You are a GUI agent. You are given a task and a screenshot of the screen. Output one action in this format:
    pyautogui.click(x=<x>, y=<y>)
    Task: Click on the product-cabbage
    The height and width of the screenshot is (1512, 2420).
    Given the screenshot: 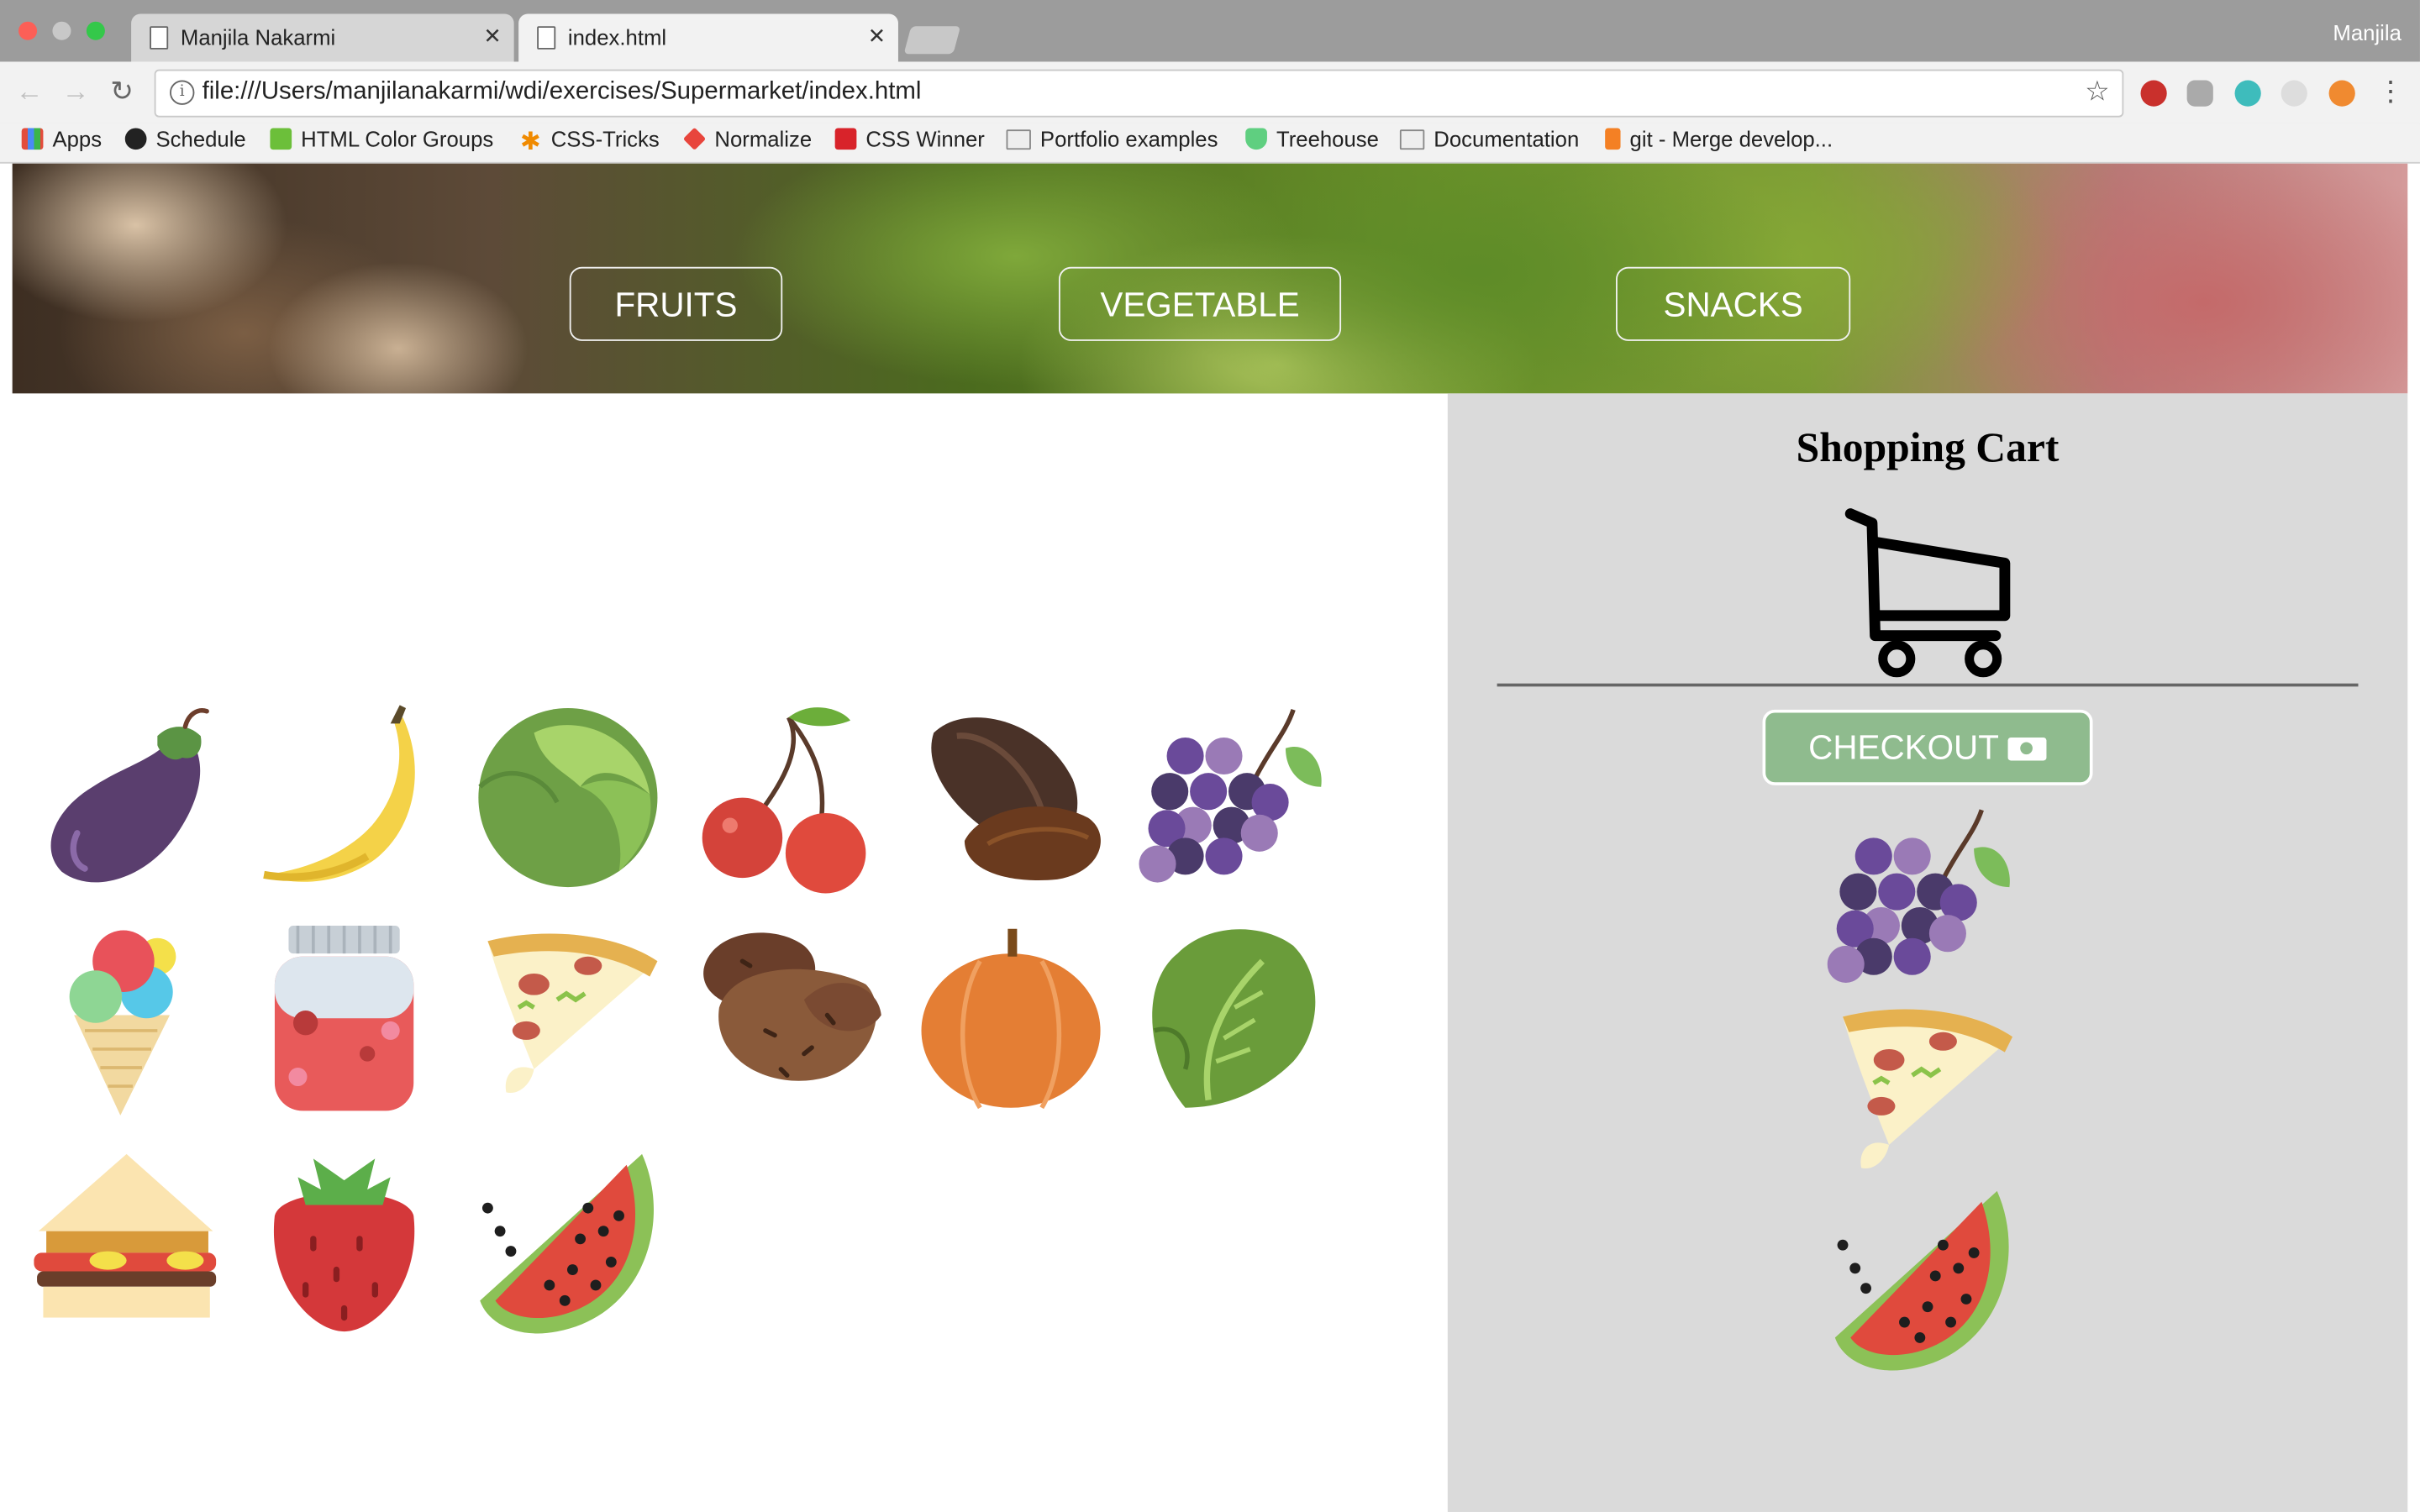 What is the action you would take?
    pyautogui.click(x=569, y=798)
    